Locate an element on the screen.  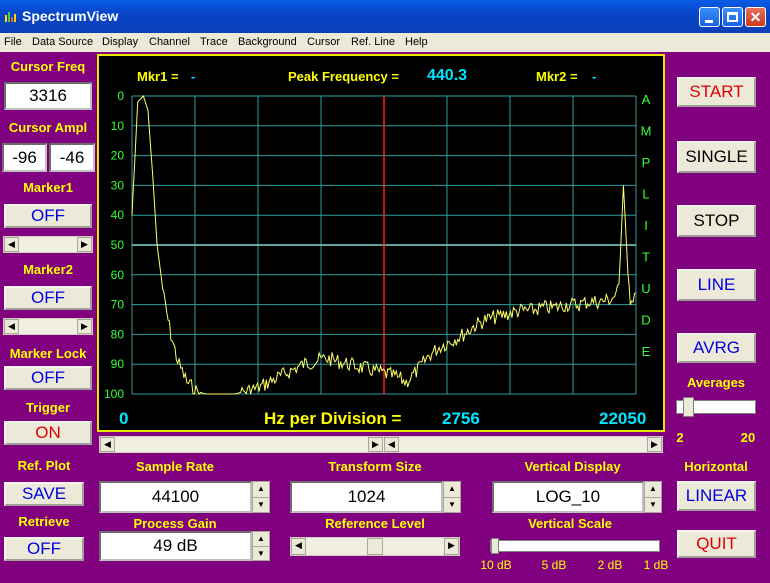
menu-file: File is located at coordinates (13, 42).